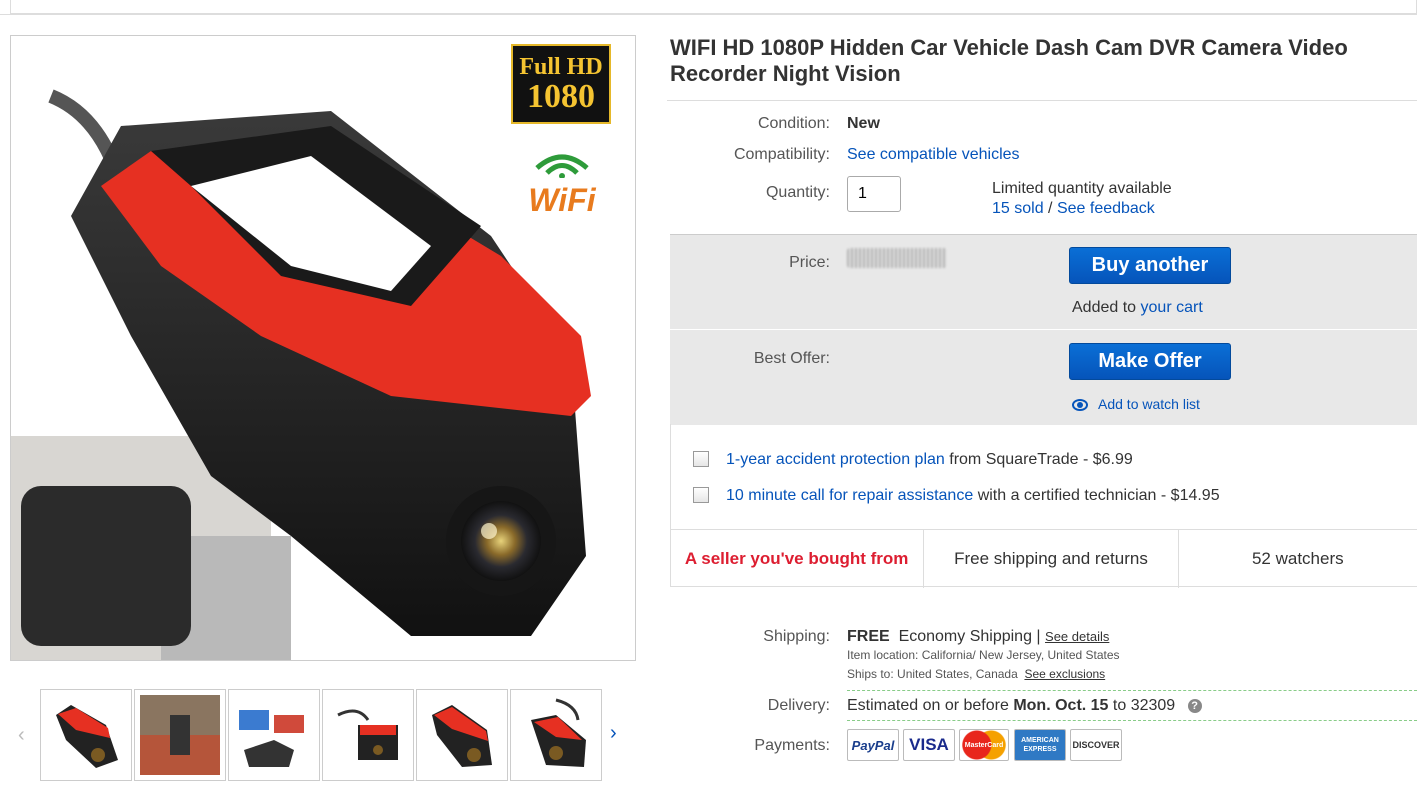  I want to click on quantity-label: Quantity:, so click(797, 192).